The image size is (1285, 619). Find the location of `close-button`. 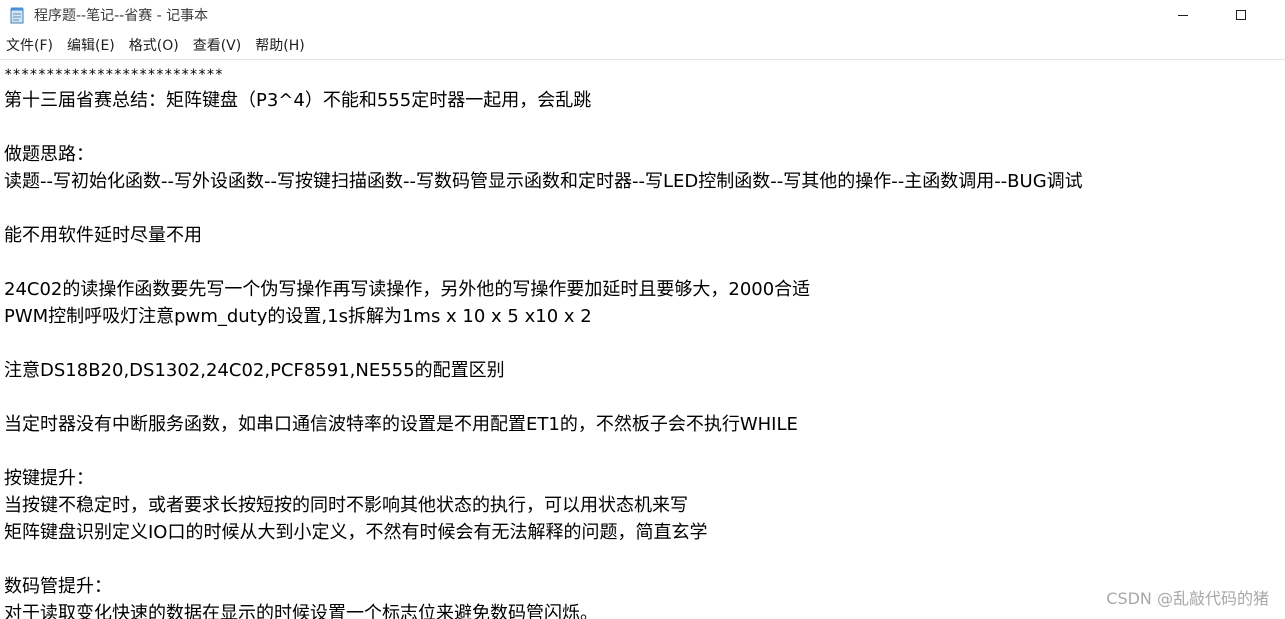

close-button is located at coordinates (1277, 16).